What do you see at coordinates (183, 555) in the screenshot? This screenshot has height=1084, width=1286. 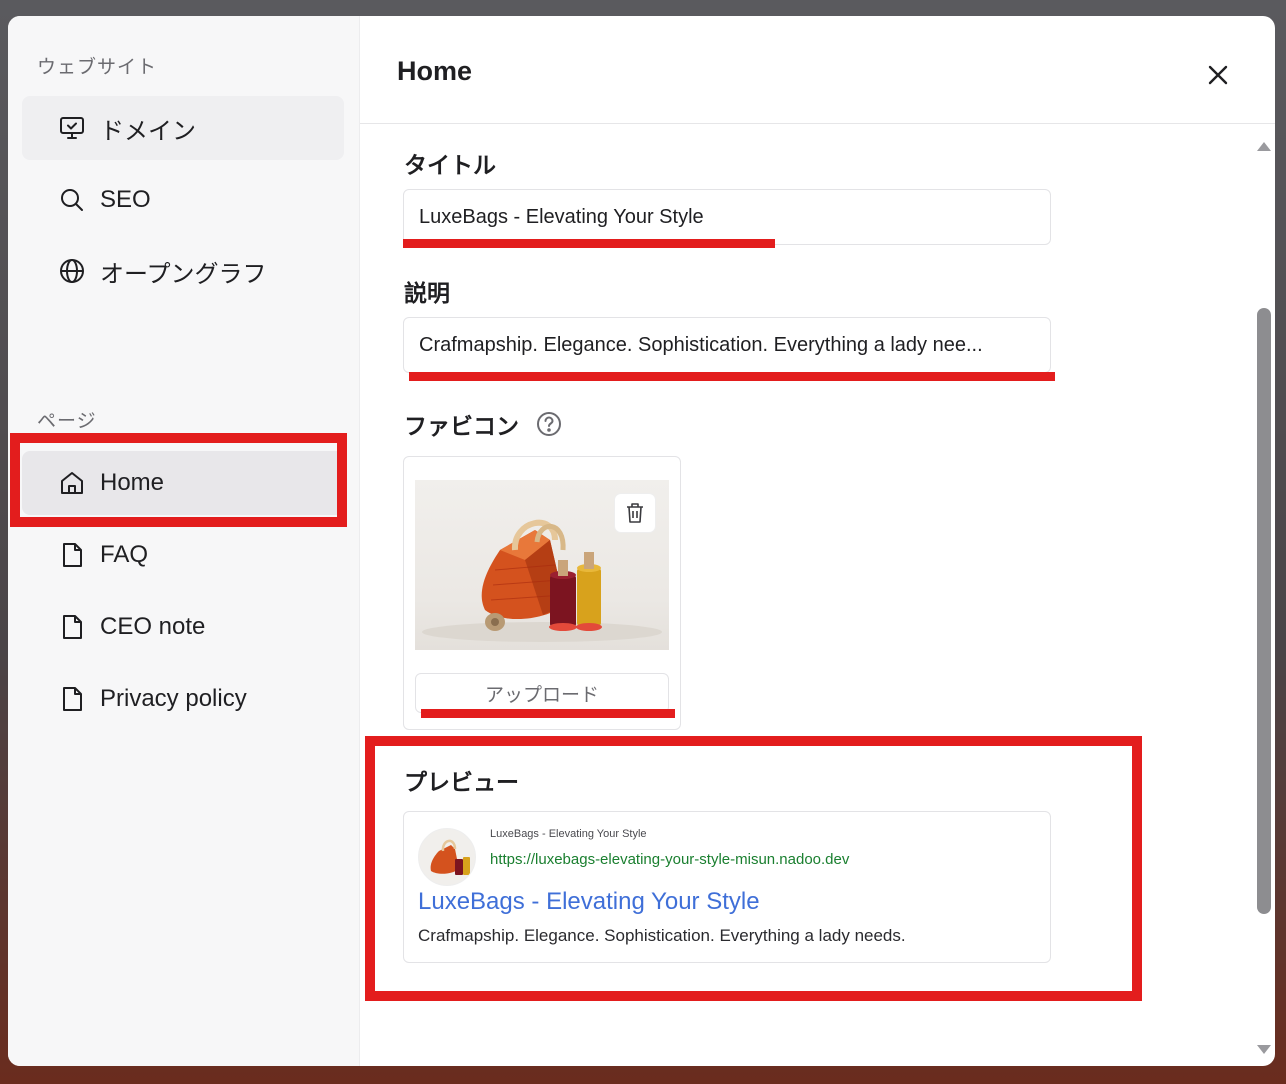 I see `sidebar-item-faq: FAQ` at bounding box center [183, 555].